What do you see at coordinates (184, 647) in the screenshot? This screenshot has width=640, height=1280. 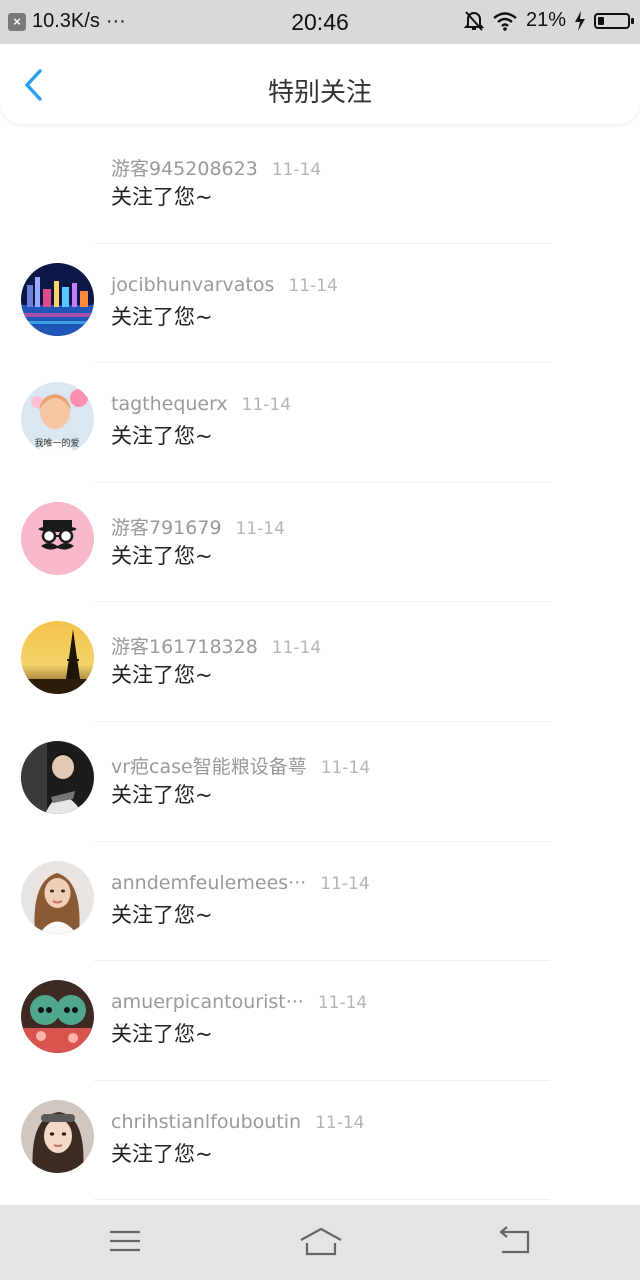 I see `username: 游客161718328` at bounding box center [184, 647].